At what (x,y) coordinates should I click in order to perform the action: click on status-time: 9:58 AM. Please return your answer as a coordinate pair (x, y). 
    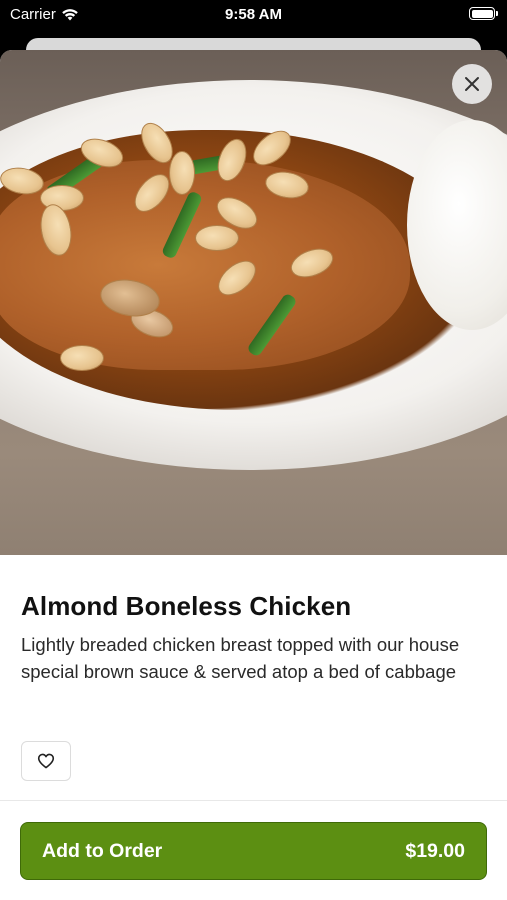
    Looking at the image, I should click on (253, 14).